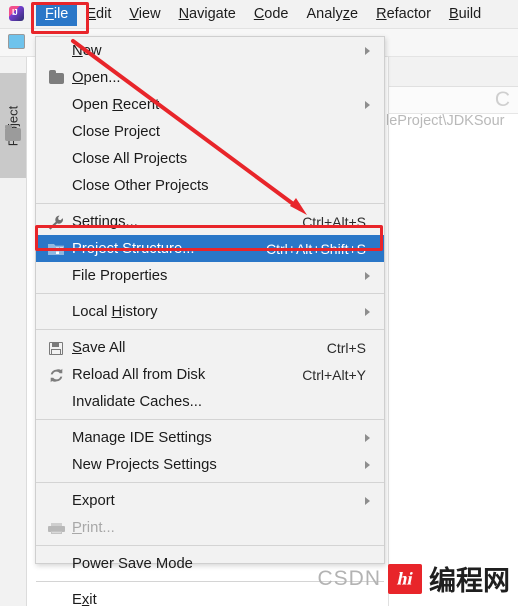  I want to click on file-menu-item-new: New, so click(210, 50).